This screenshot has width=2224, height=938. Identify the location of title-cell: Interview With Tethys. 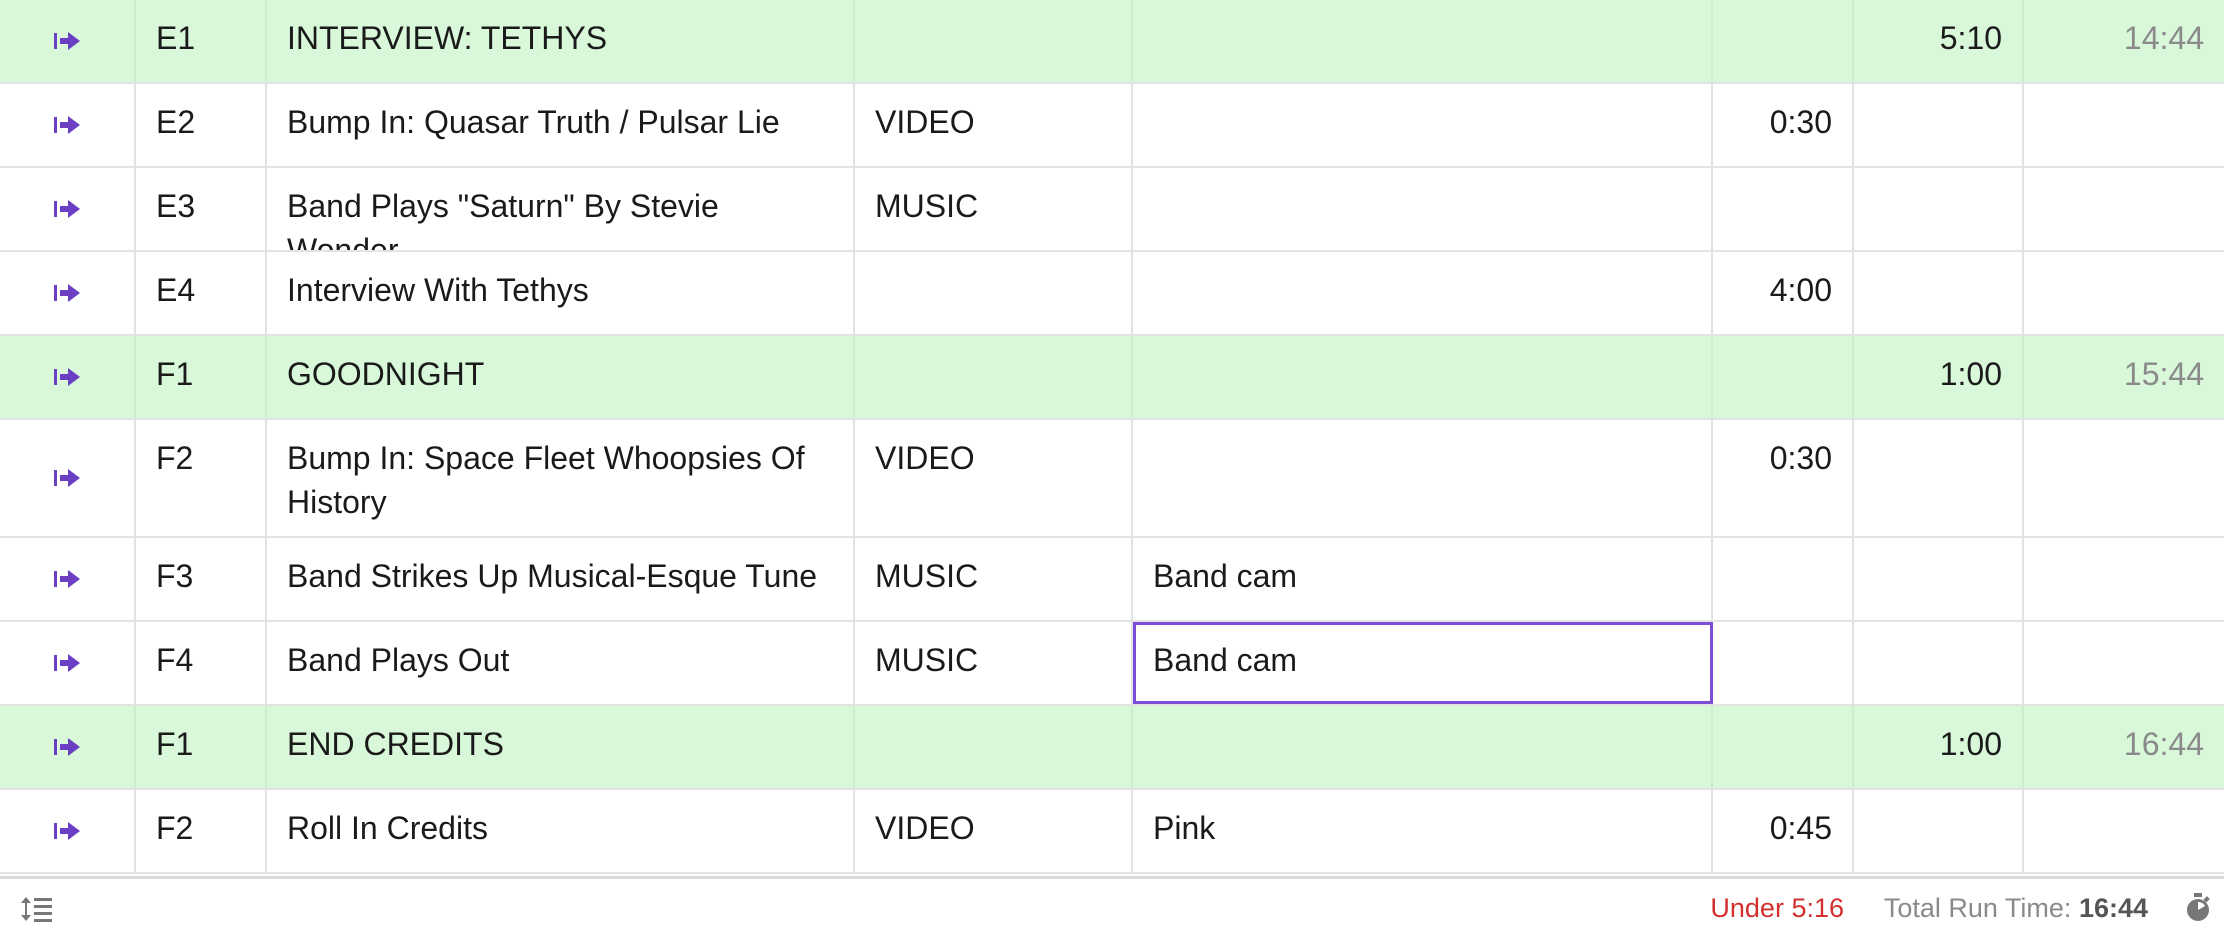
(561, 293).